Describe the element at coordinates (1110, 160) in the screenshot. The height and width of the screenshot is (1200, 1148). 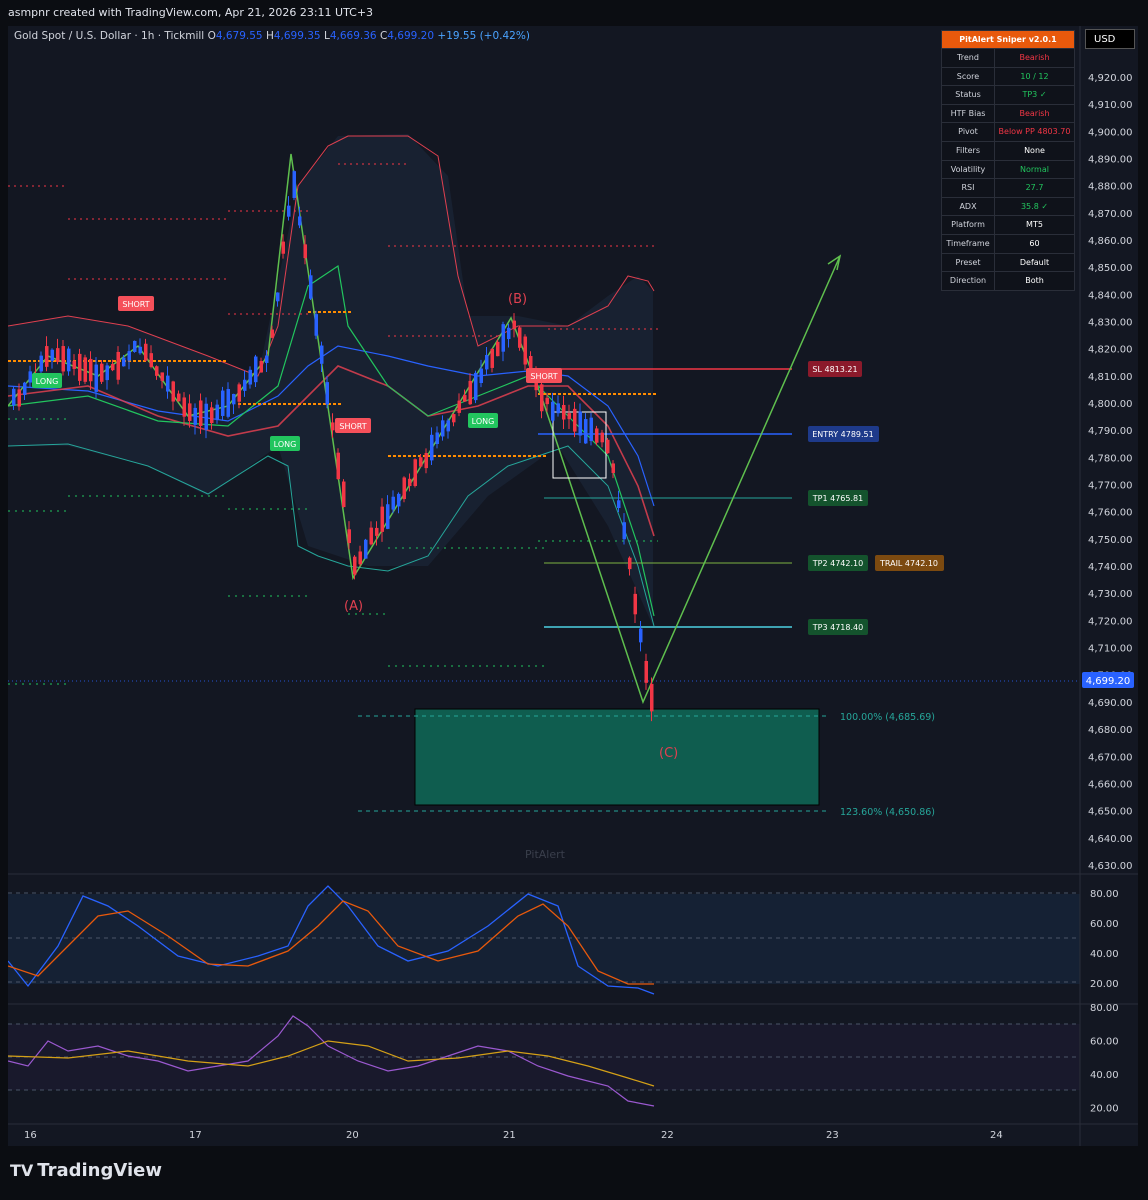
I see `price-tick: 4,890.00` at that location.